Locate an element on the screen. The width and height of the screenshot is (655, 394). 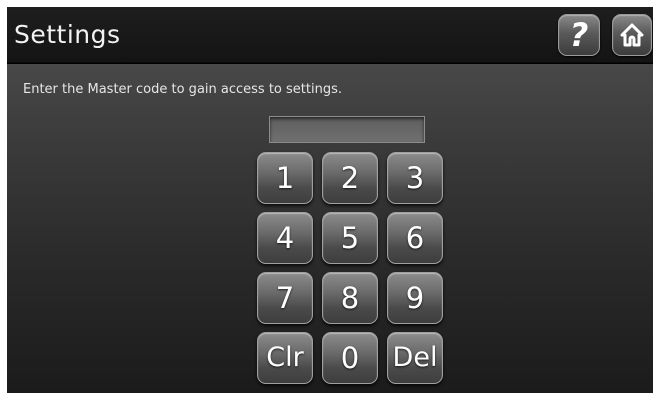
delete-button: Del is located at coordinates (415, 358).